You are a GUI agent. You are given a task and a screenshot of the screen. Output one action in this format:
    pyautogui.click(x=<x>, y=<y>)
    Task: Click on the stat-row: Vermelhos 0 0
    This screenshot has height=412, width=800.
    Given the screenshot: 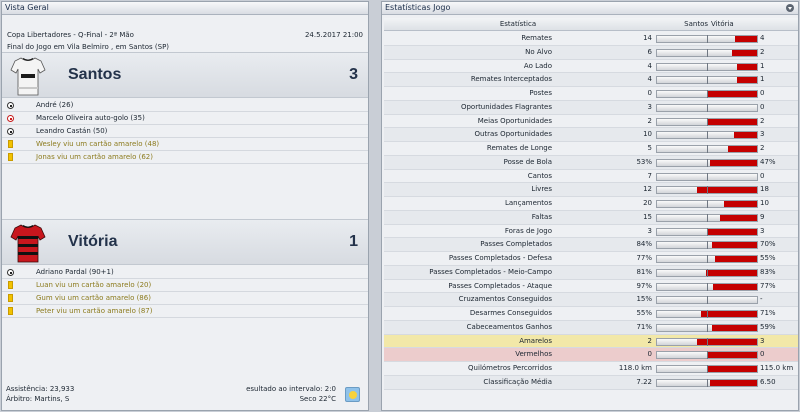 What is the action you would take?
    pyautogui.click(x=591, y=355)
    